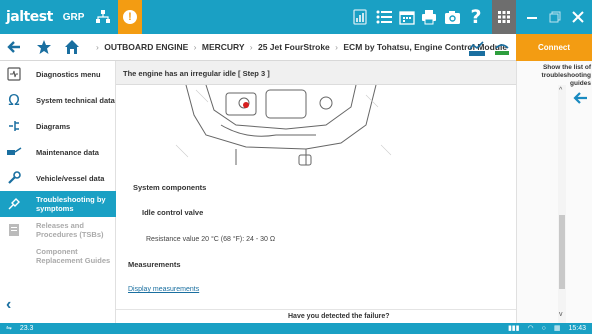 This screenshot has width=592, height=334. What do you see at coordinates (14, 74) in the screenshot?
I see `diagnostics-icon` at bounding box center [14, 74].